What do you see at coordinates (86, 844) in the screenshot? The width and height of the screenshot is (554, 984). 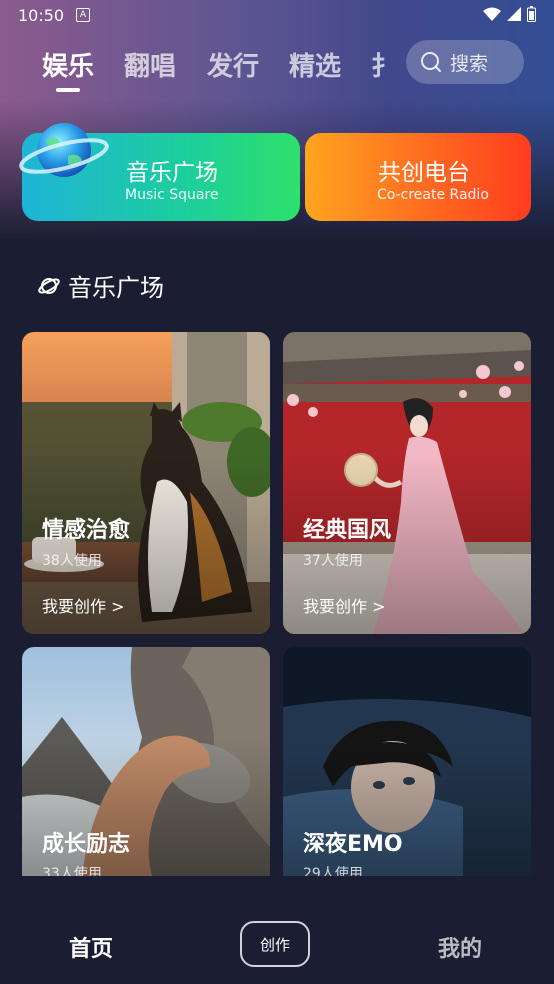 I see `card-growth-title: 成长励志` at bounding box center [86, 844].